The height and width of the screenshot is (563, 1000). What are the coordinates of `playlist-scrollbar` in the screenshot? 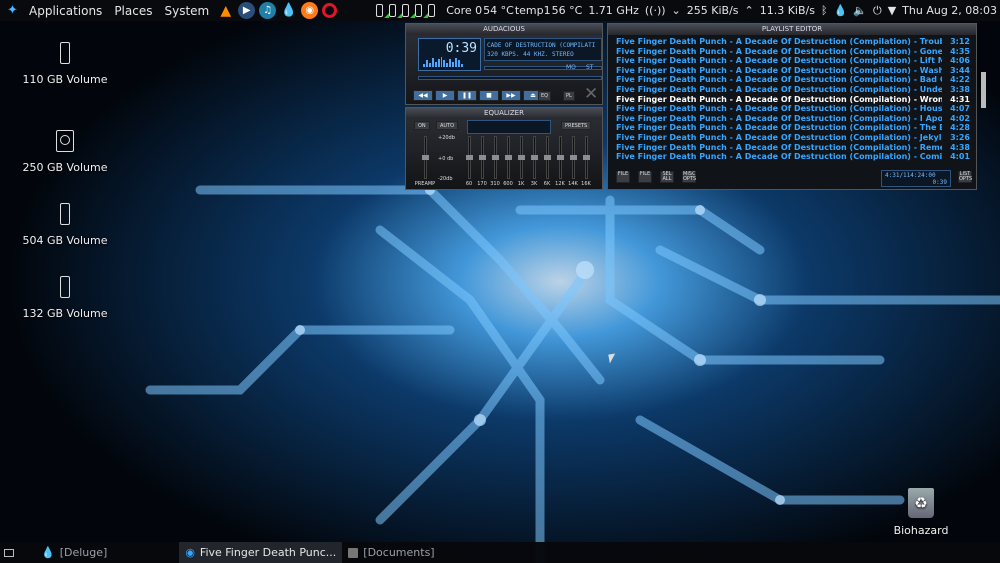 It's located at (983, 90).